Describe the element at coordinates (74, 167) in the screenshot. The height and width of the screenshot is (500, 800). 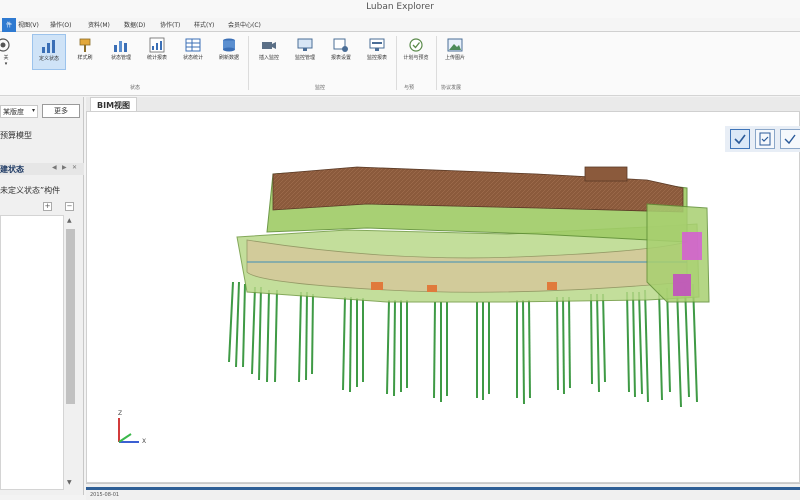
I see `close-icon: ✕` at that location.